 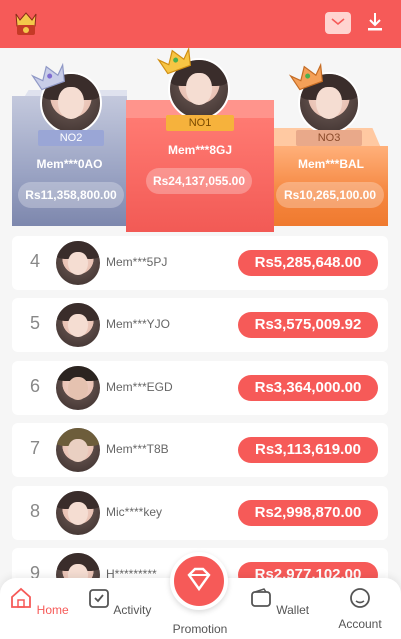 What do you see at coordinates (200, 325) in the screenshot?
I see `leaderboard-row: 5 Mem***YJO Rs3,575,009.92` at bounding box center [200, 325].